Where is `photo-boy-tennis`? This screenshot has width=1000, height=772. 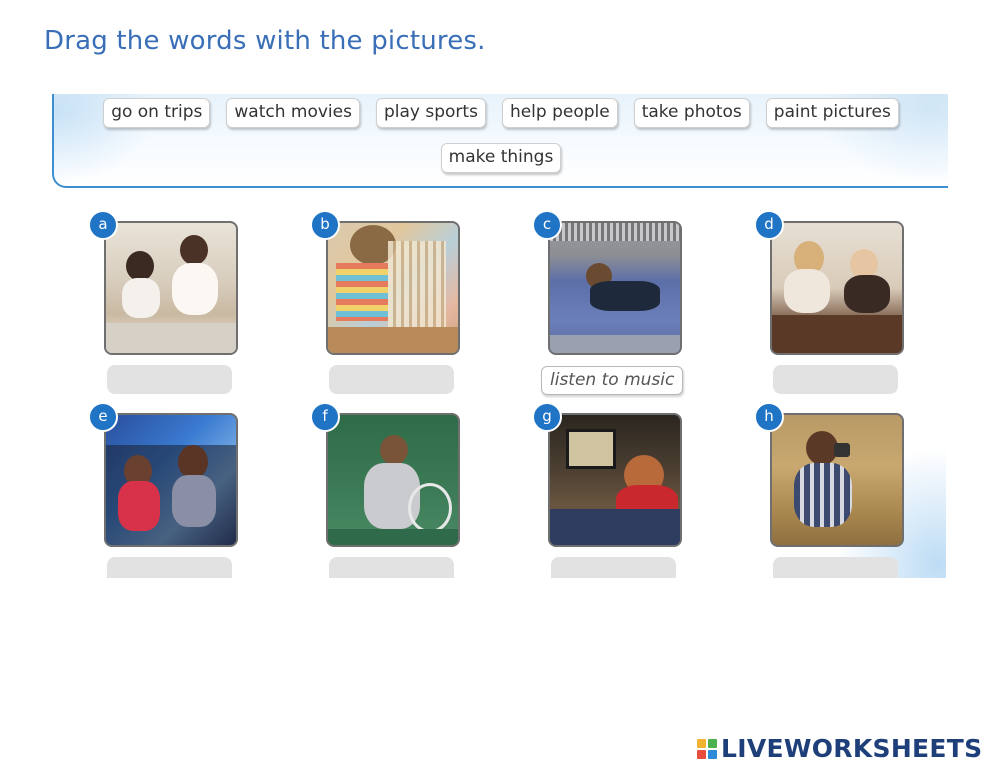 photo-boy-tennis is located at coordinates (393, 480).